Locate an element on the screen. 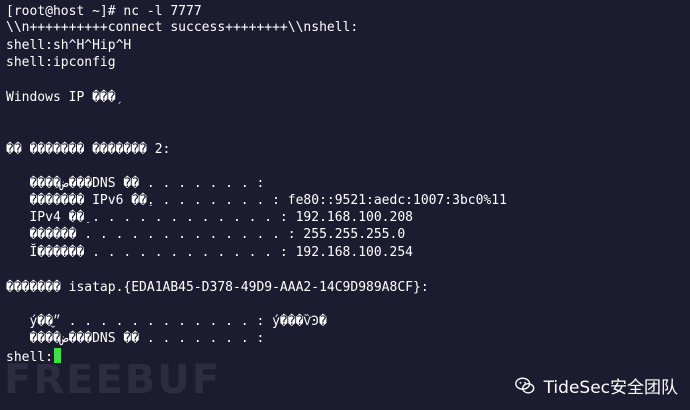 Image resolution: width=690 pixels, height=410 pixels. terminal-line: shell:ipconfig is located at coordinates (61, 63).